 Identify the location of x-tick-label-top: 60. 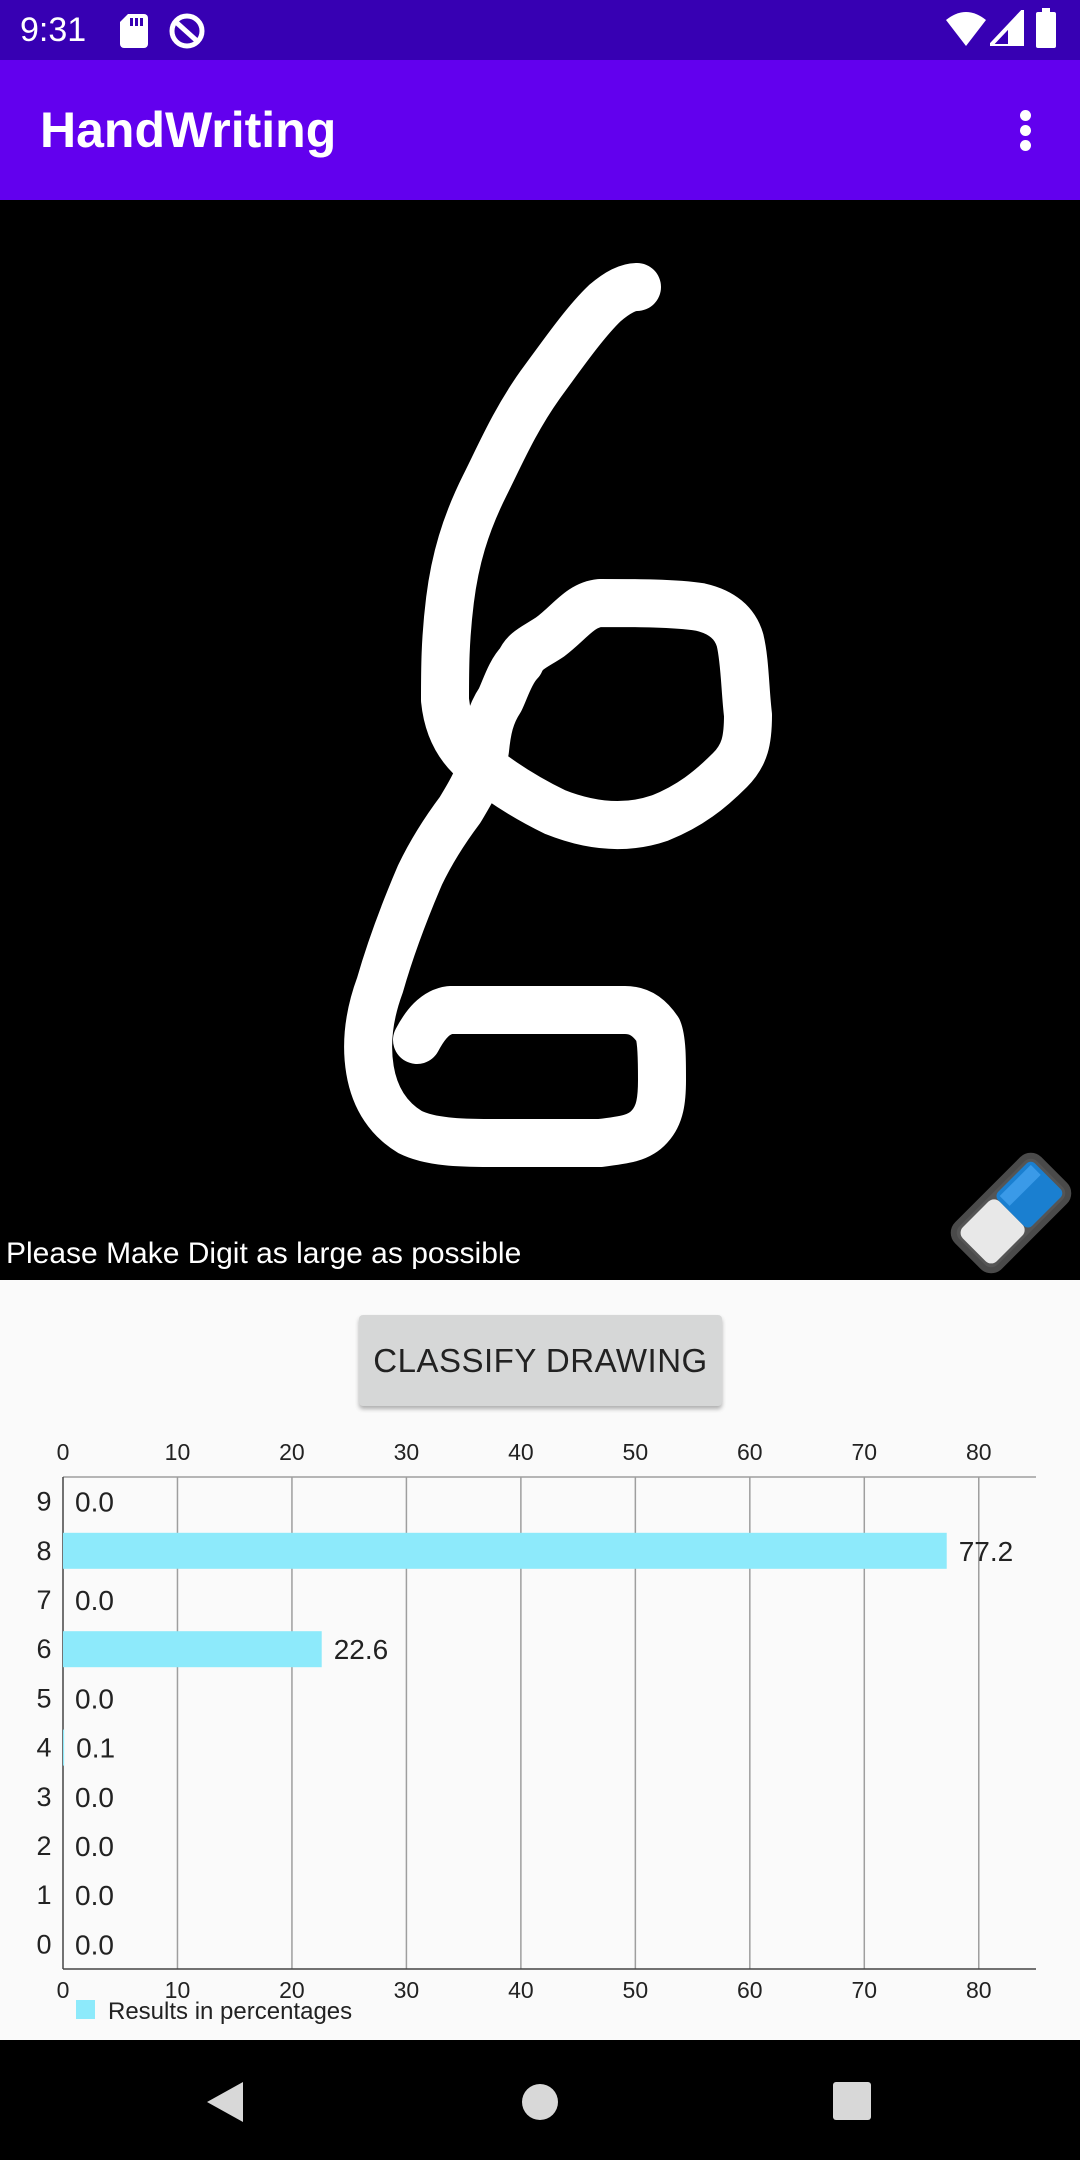
(750, 1452).